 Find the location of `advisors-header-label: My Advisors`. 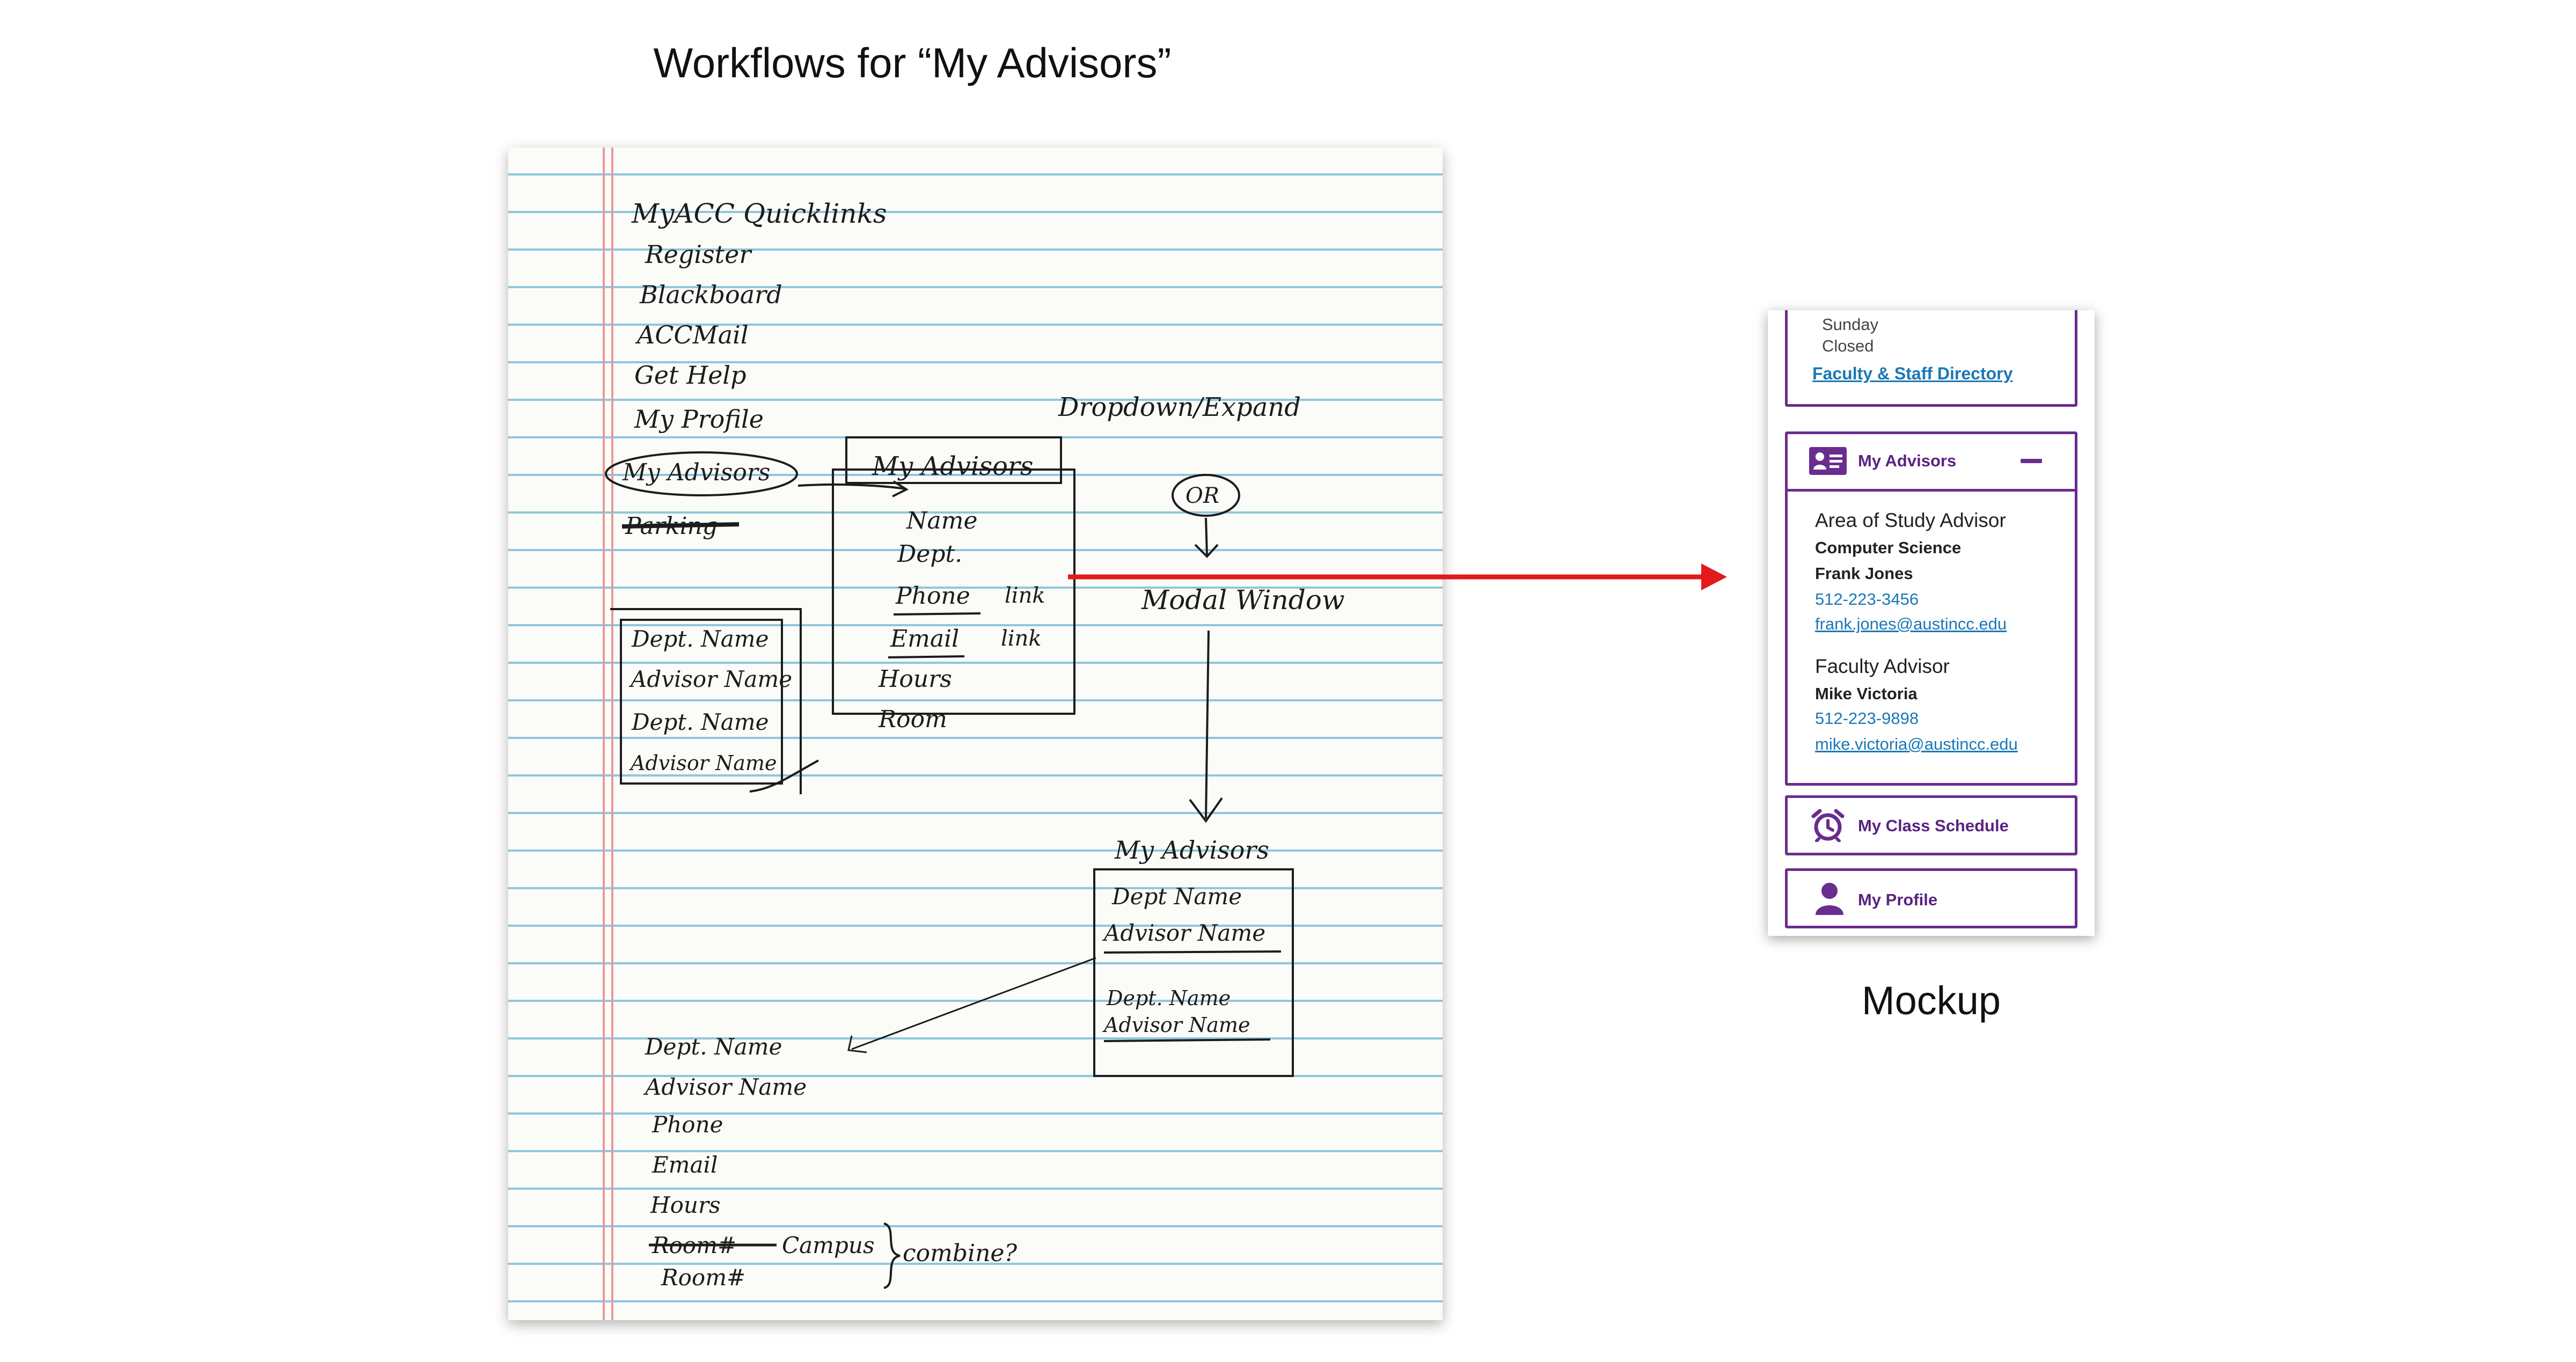

advisors-header-label: My Advisors is located at coordinates (1907, 460).